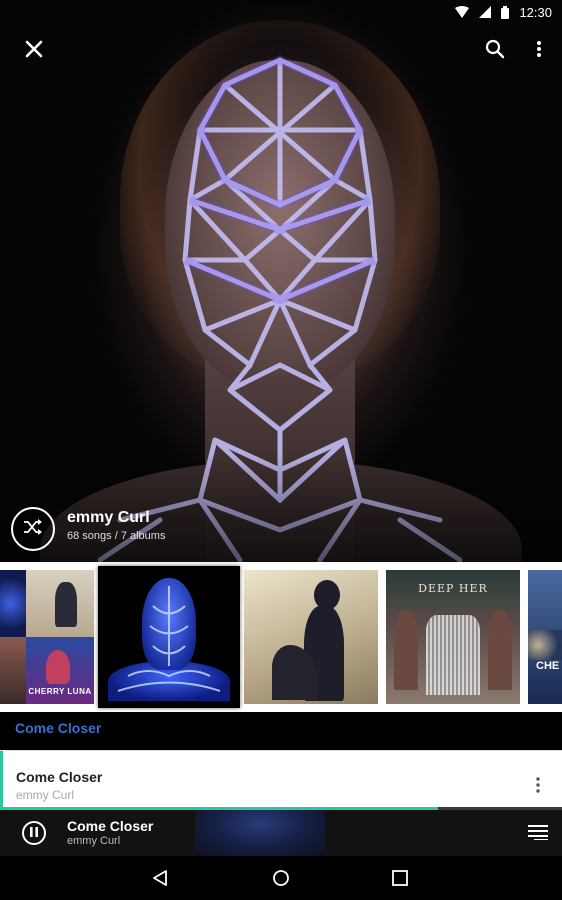 The height and width of the screenshot is (900, 562). Describe the element at coordinates (60, 691) in the screenshot. I see `album-label: CHERRY LUNA` at that location.